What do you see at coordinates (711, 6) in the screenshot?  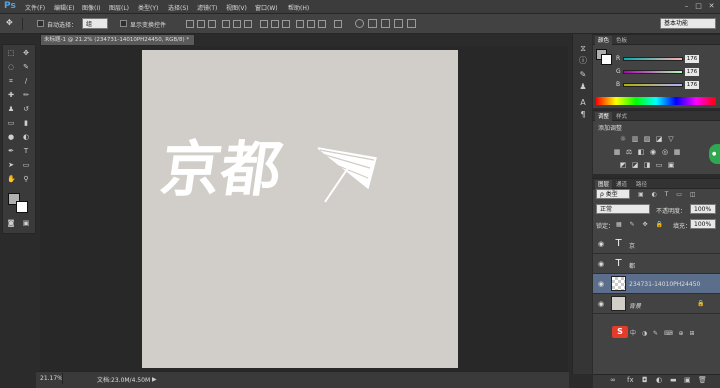 I see `close-button: ✕` at bounding box center [711, 6].